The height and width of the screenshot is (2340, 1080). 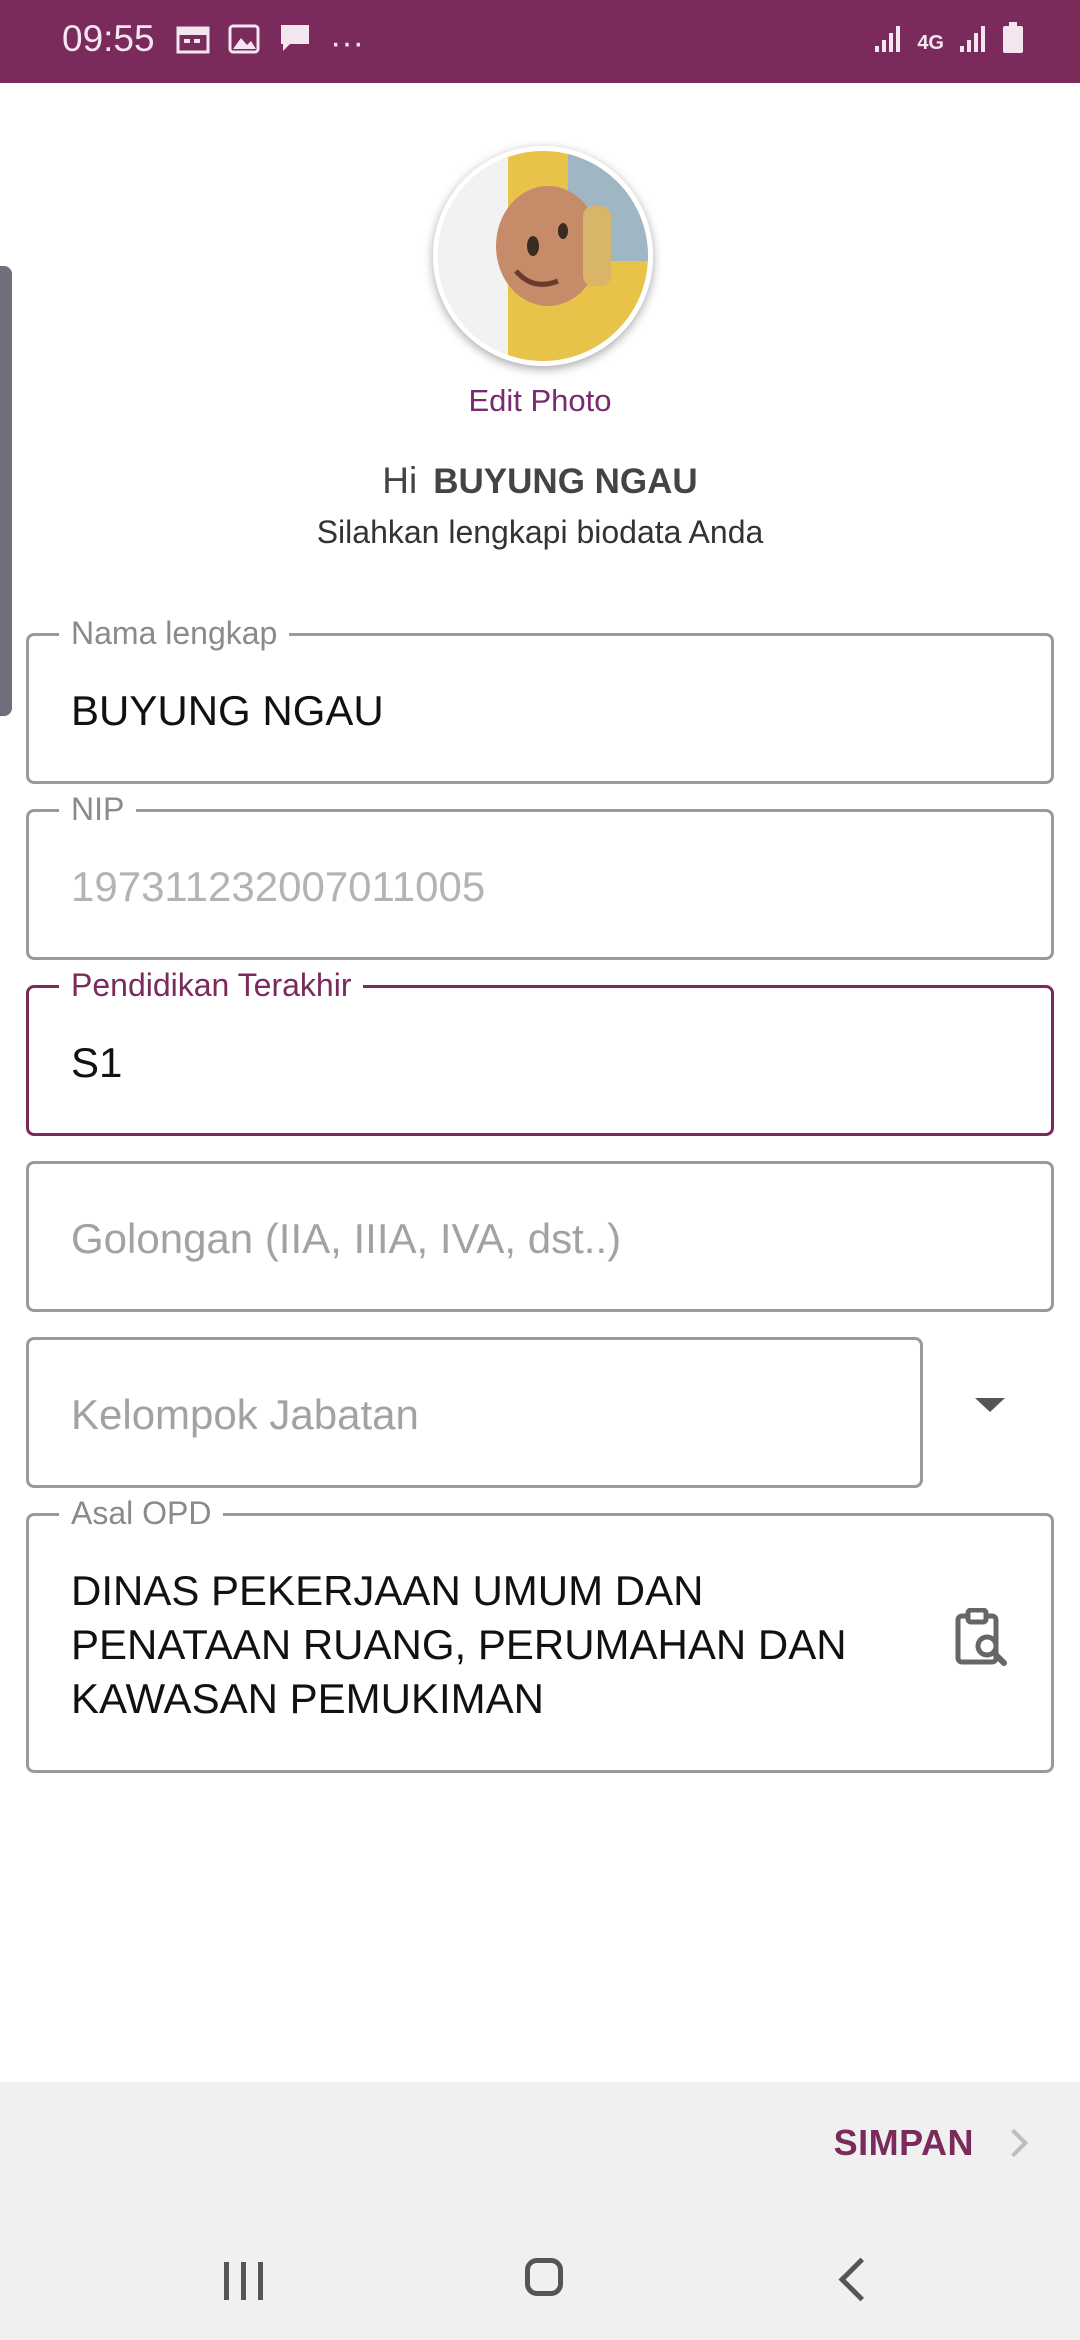 What do you see at coordinates (346, 1238) in the screenshot?
I see `golongan-placeholder: Golongan (IIA, IIIA, IVA, dst..)` at bounding box center [346, 1238].